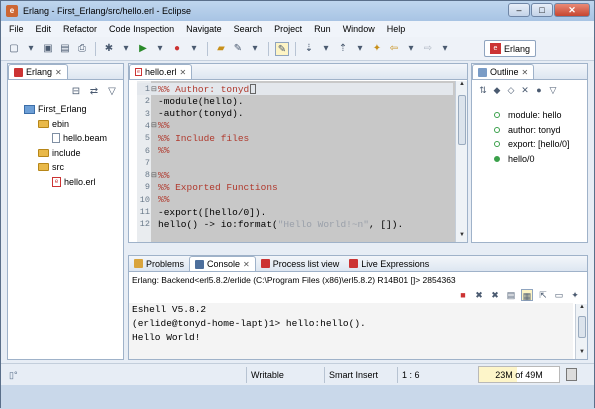  What do you see at coordinates (463, 295) in the screenshot?
I see `terminate-icon: ■` at bounding box center [463, 295].